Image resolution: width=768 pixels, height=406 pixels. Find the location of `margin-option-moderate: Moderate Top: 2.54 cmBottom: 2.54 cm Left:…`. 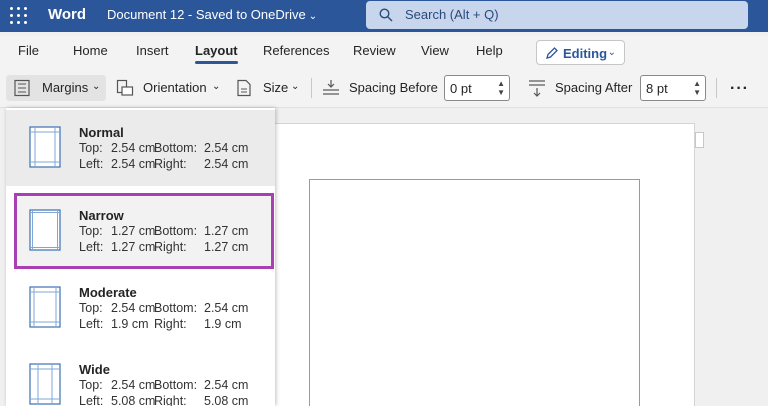

margin-option-moderate: Moderate Top: 2.54 cmBottom: 2.54 cm Left:… is located at coordinates (140, 308).